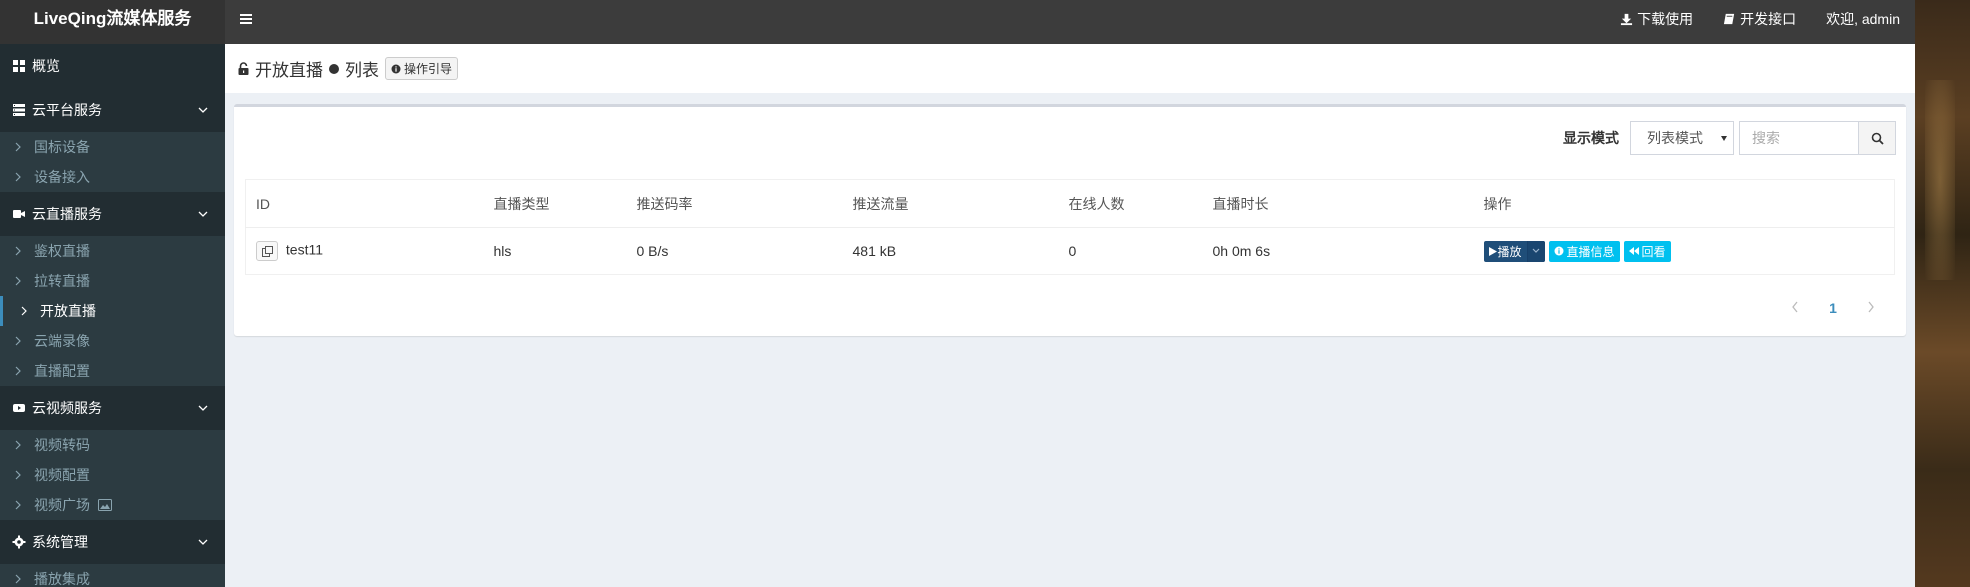  I want to click on sidebar-item-gb-devices: 国标设备, so click(112, 147).